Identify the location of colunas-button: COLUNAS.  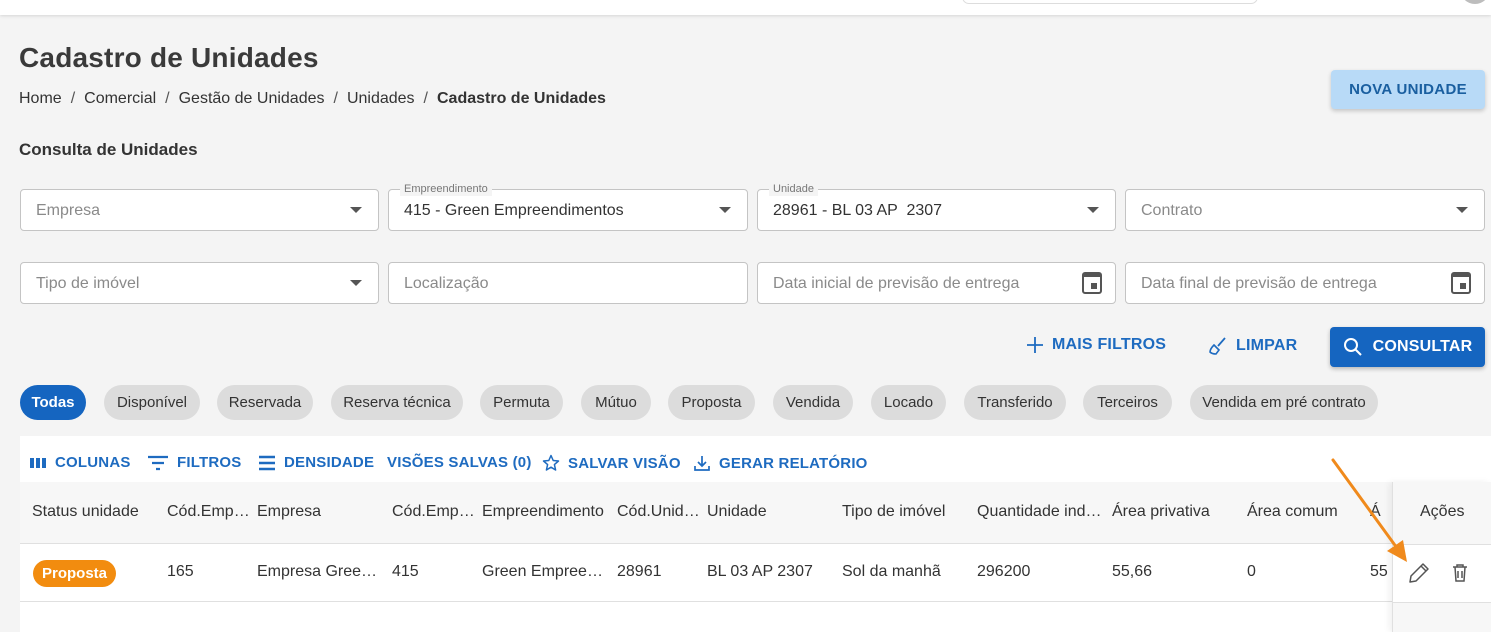
(80, 462).